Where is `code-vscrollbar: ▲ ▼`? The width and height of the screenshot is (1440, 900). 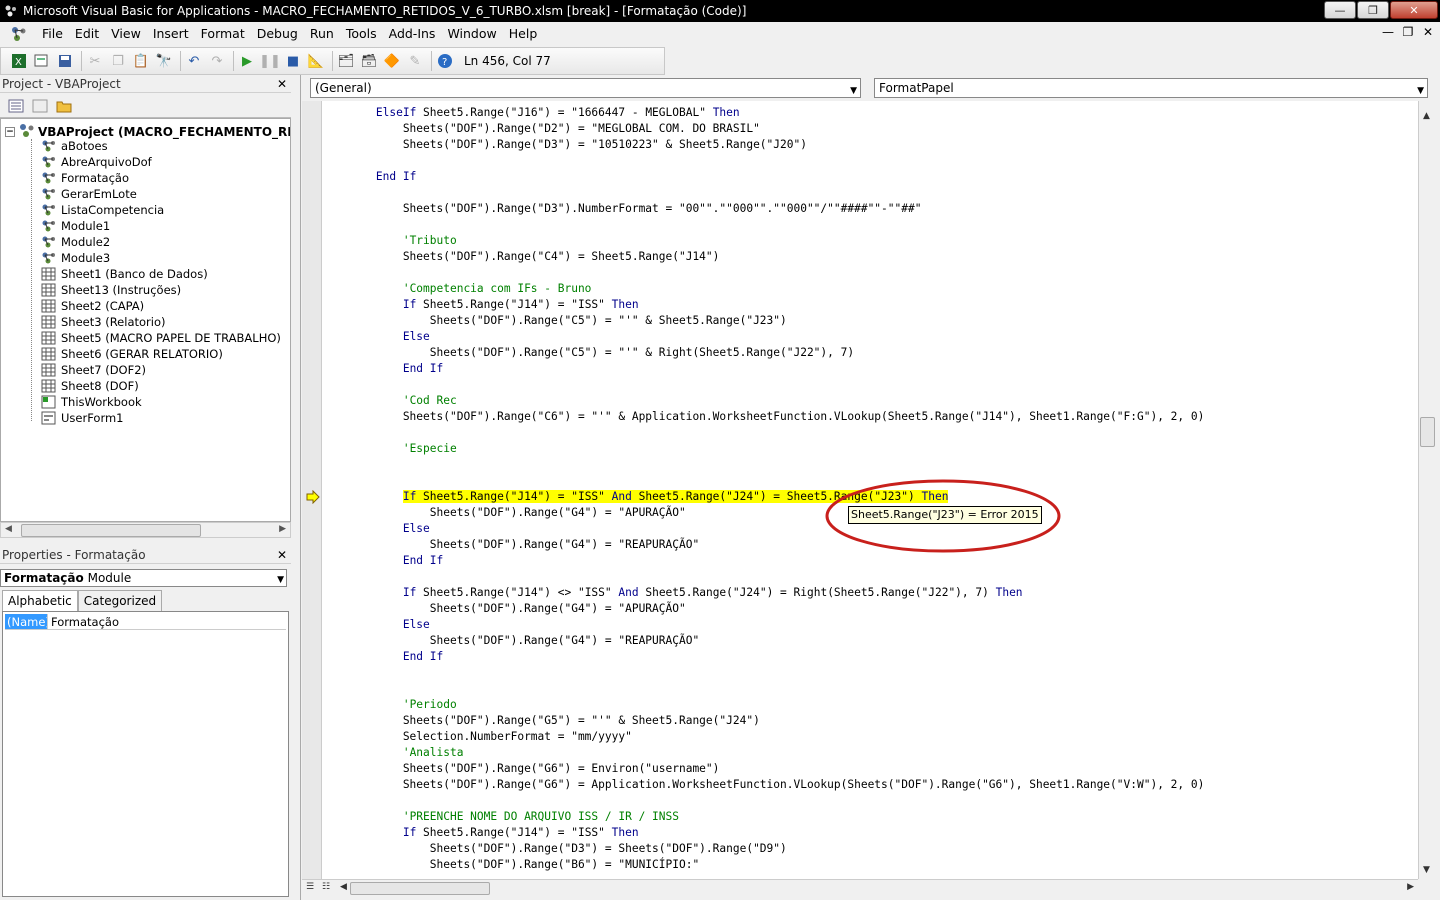
code-vscrollbar: ▲ ▼ is located at coordinates (1427, 490).